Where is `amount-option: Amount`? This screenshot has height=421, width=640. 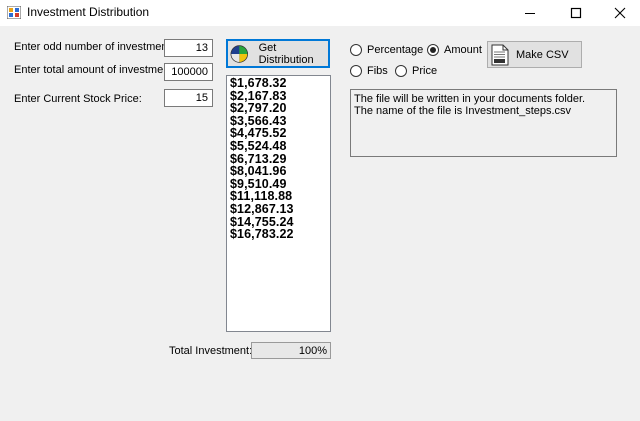
amount-option: Amount is located at coordinates (454, 50).